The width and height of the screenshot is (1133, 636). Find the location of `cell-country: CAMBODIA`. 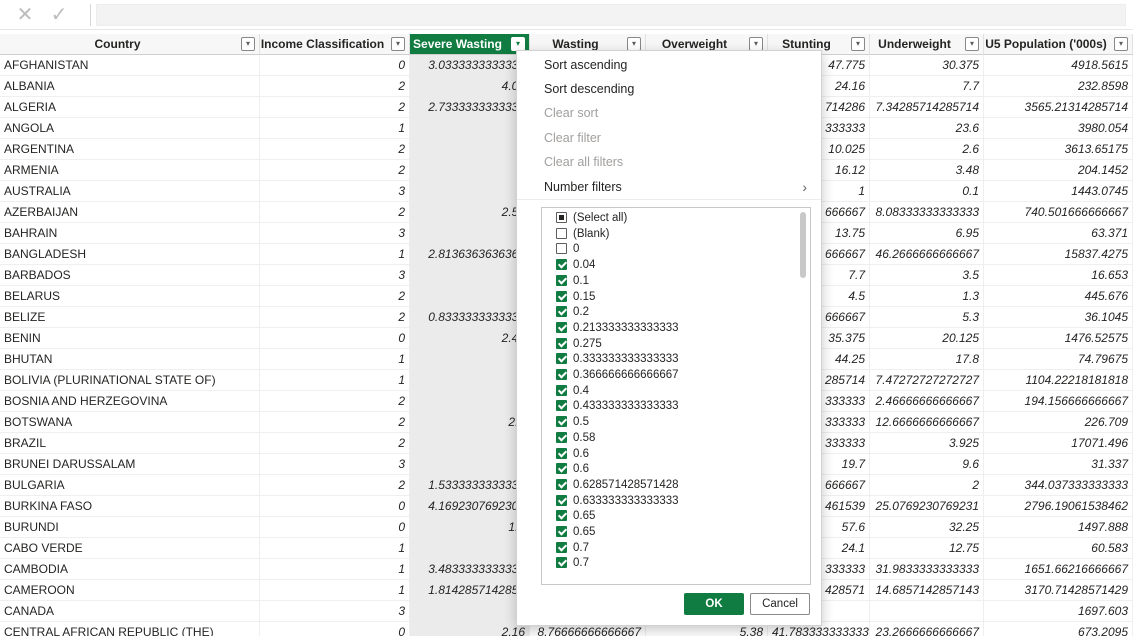

cell-country: CAMBODIA is located at coordinates (130, 569).